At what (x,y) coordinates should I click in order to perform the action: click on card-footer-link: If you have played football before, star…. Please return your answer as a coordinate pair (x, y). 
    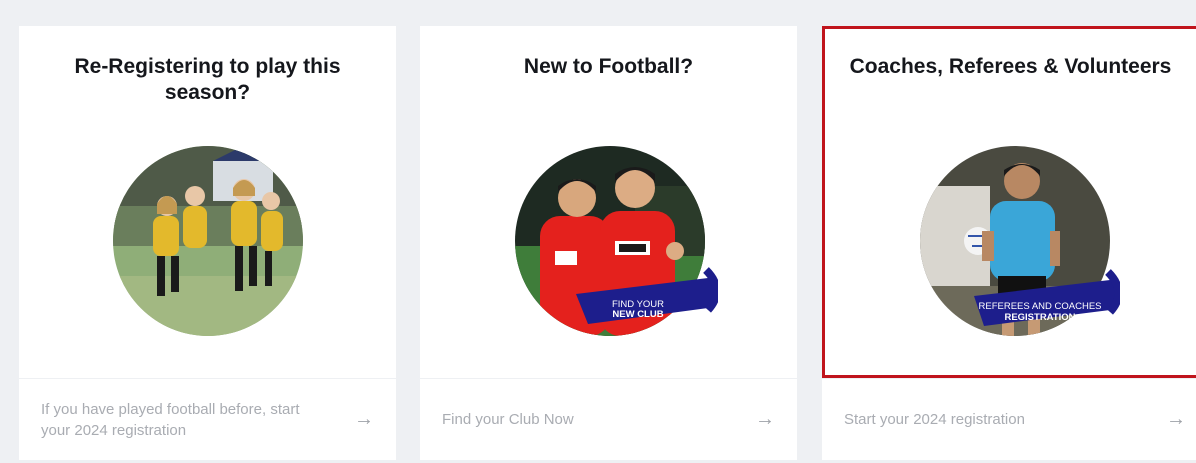
    Looking at the image, I should click on (207, 419).